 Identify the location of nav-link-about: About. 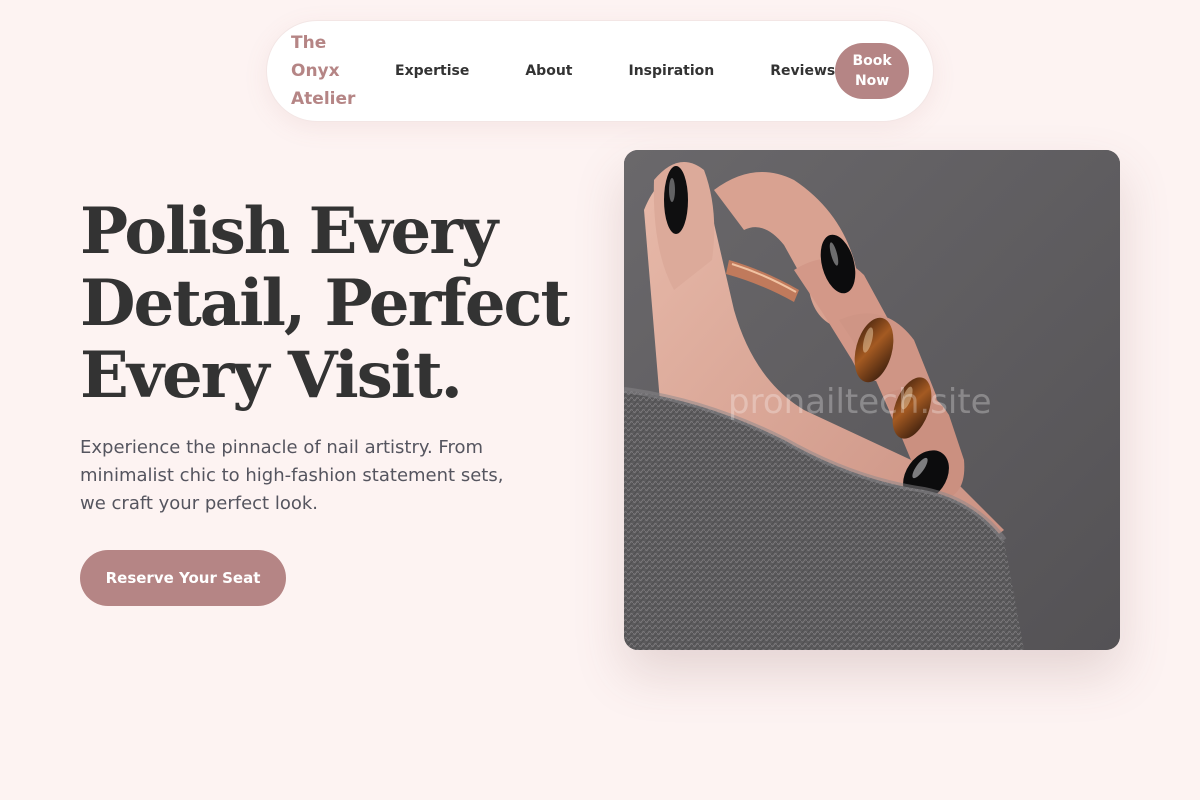
(548, 71).